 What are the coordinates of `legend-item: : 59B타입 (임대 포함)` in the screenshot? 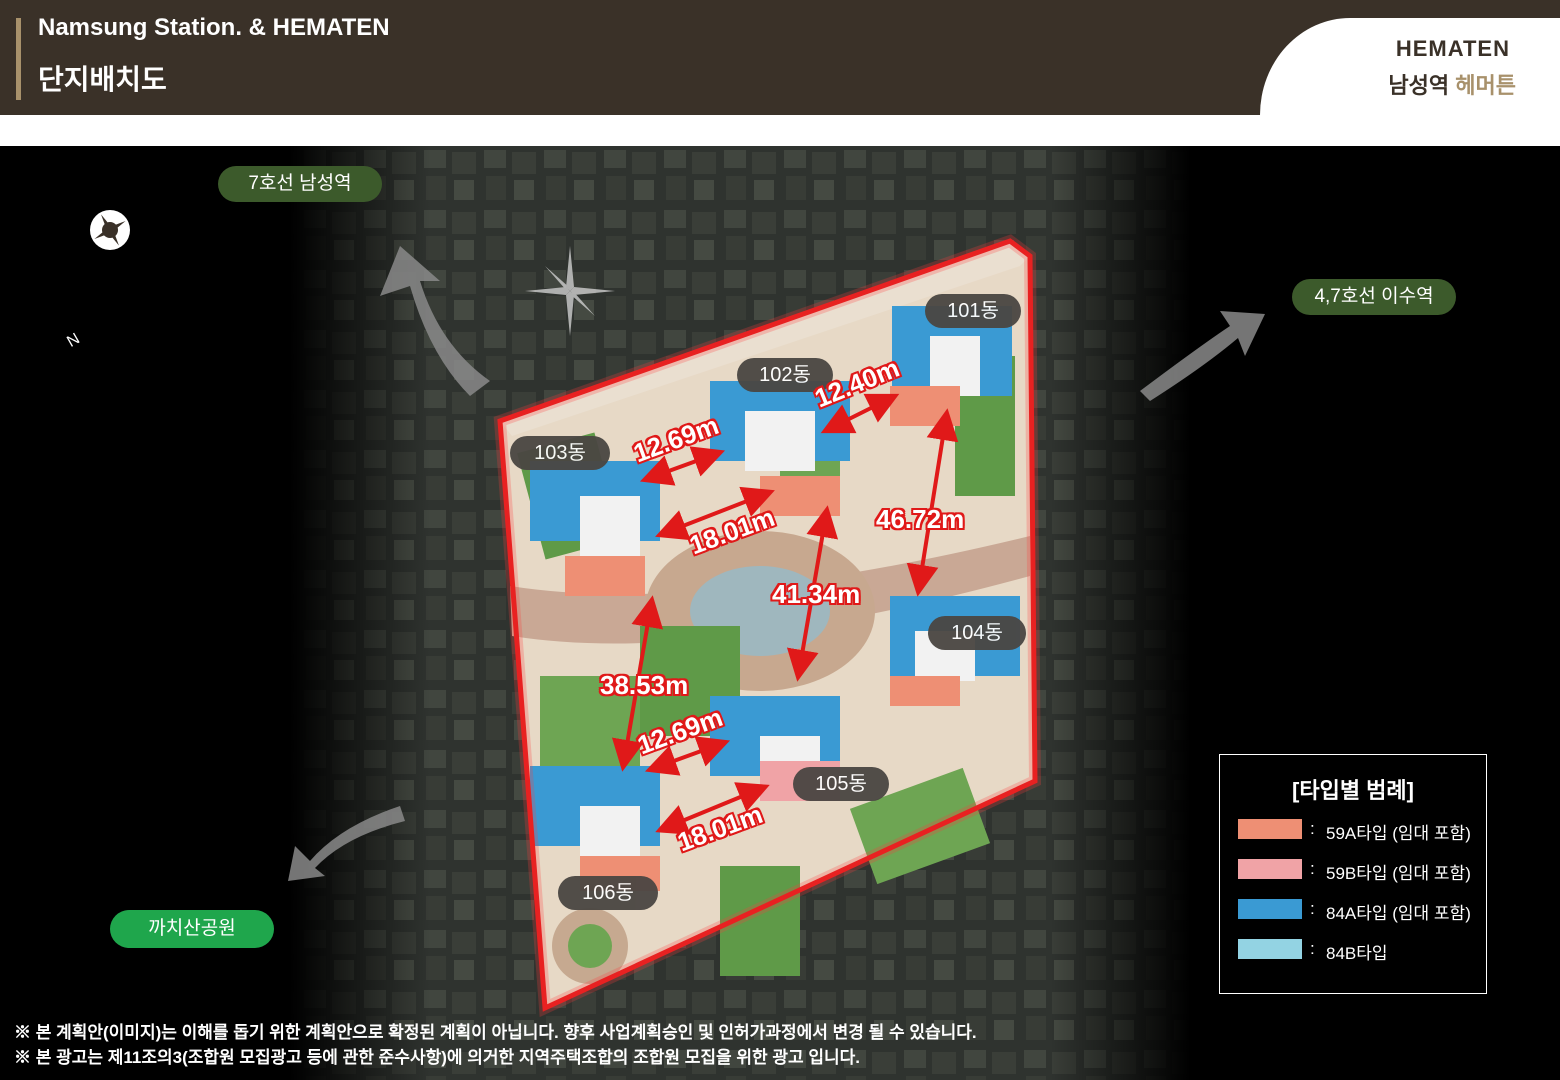 It's located at (1358, 871).